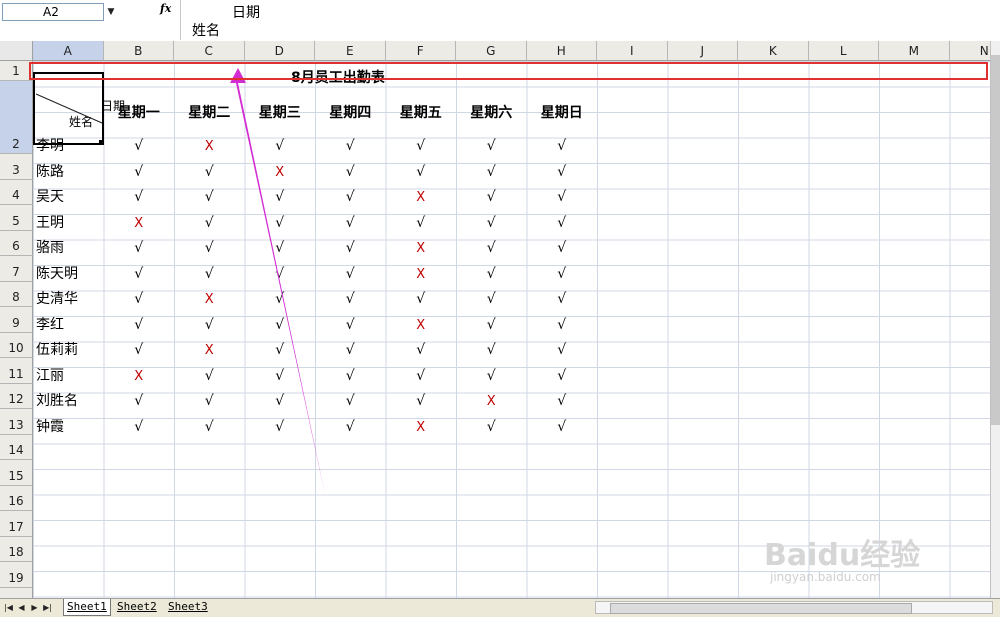 The height and width of the screenshot is (617, 1000). Describe the element at coordinates (165, 8) in the screenshot. I see `insert-function-icon: fx` at that location.